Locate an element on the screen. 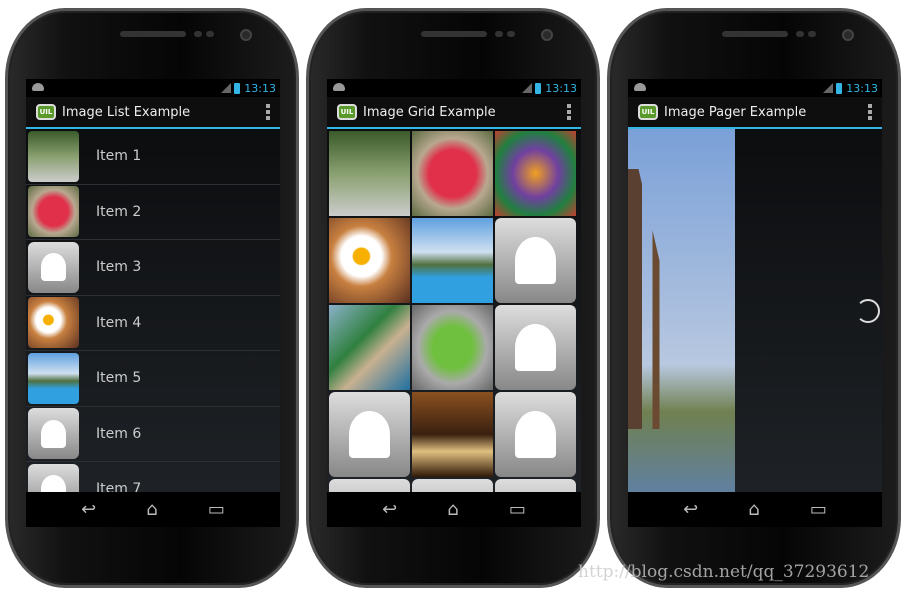 The image size is (908, 594). list-item-label: Item 6 is located at coordinates (119, 433).